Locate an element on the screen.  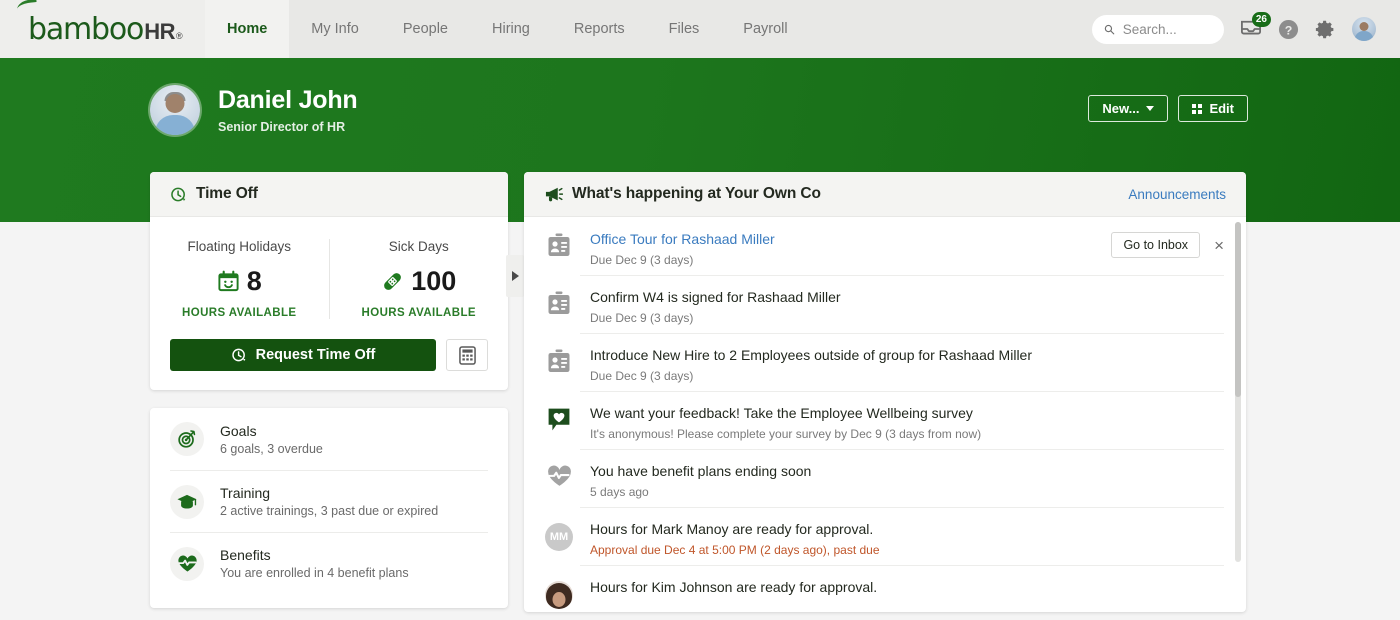
megaphone-icon is located at coordinates (554, 194).